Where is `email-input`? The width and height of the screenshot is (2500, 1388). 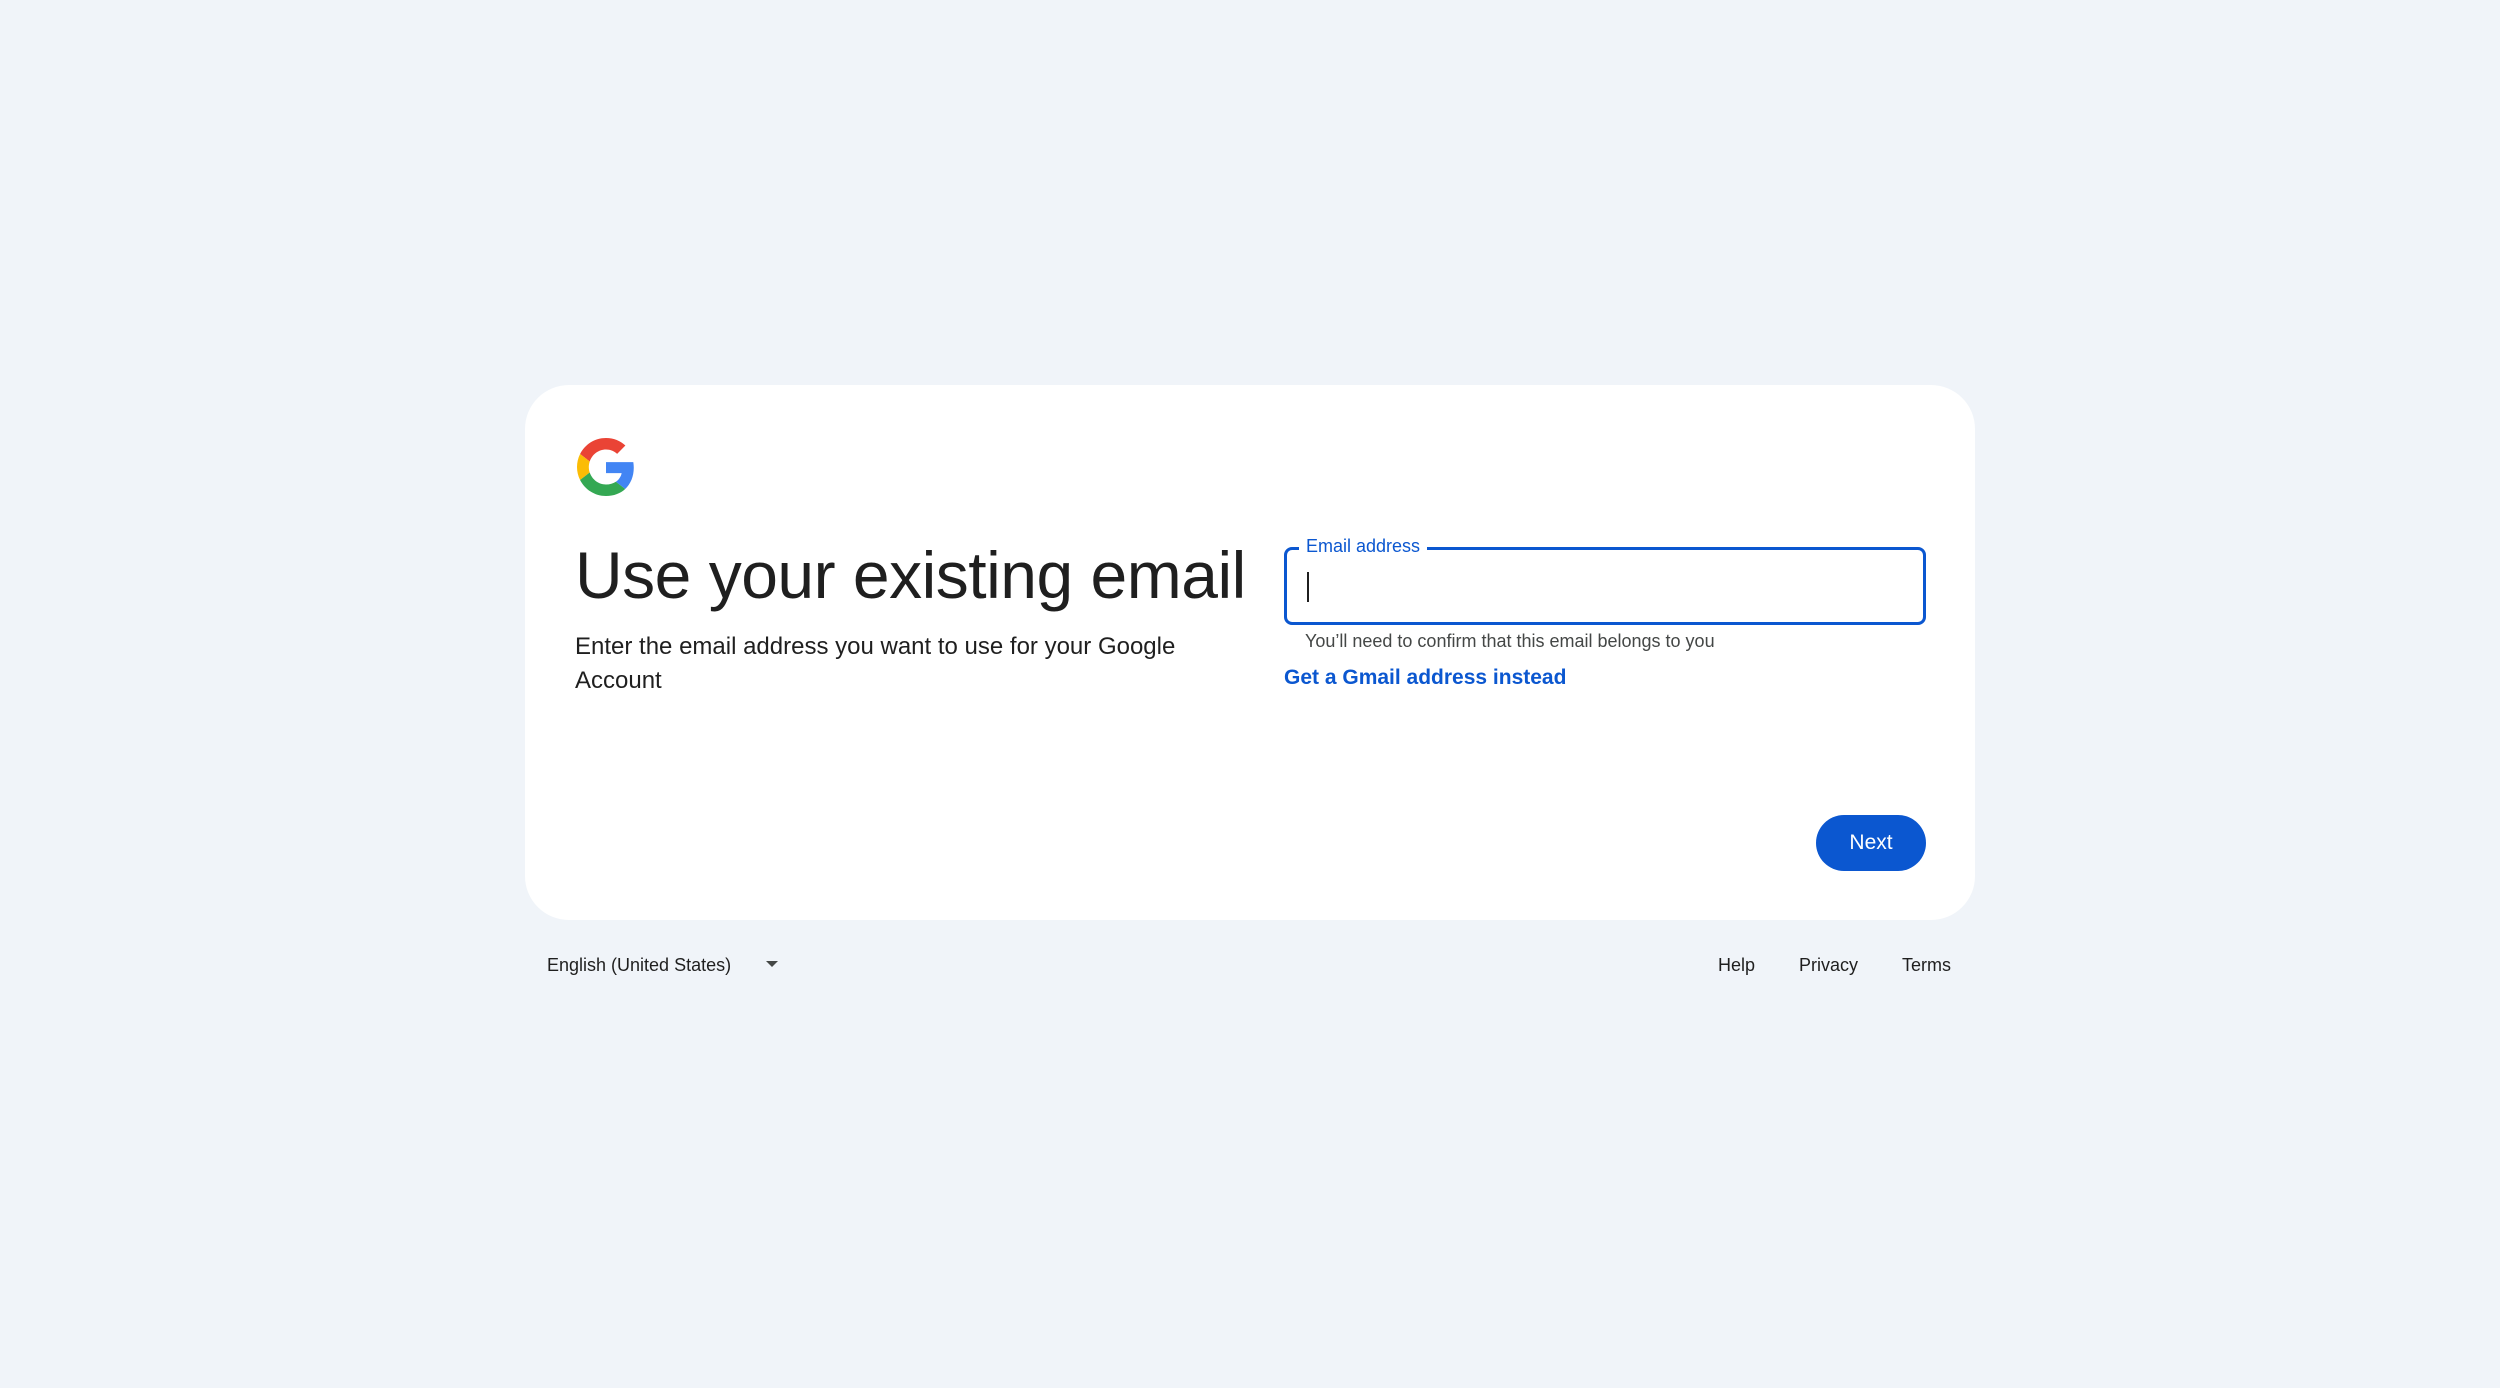
email-input is located at coordinates (1604, 586).